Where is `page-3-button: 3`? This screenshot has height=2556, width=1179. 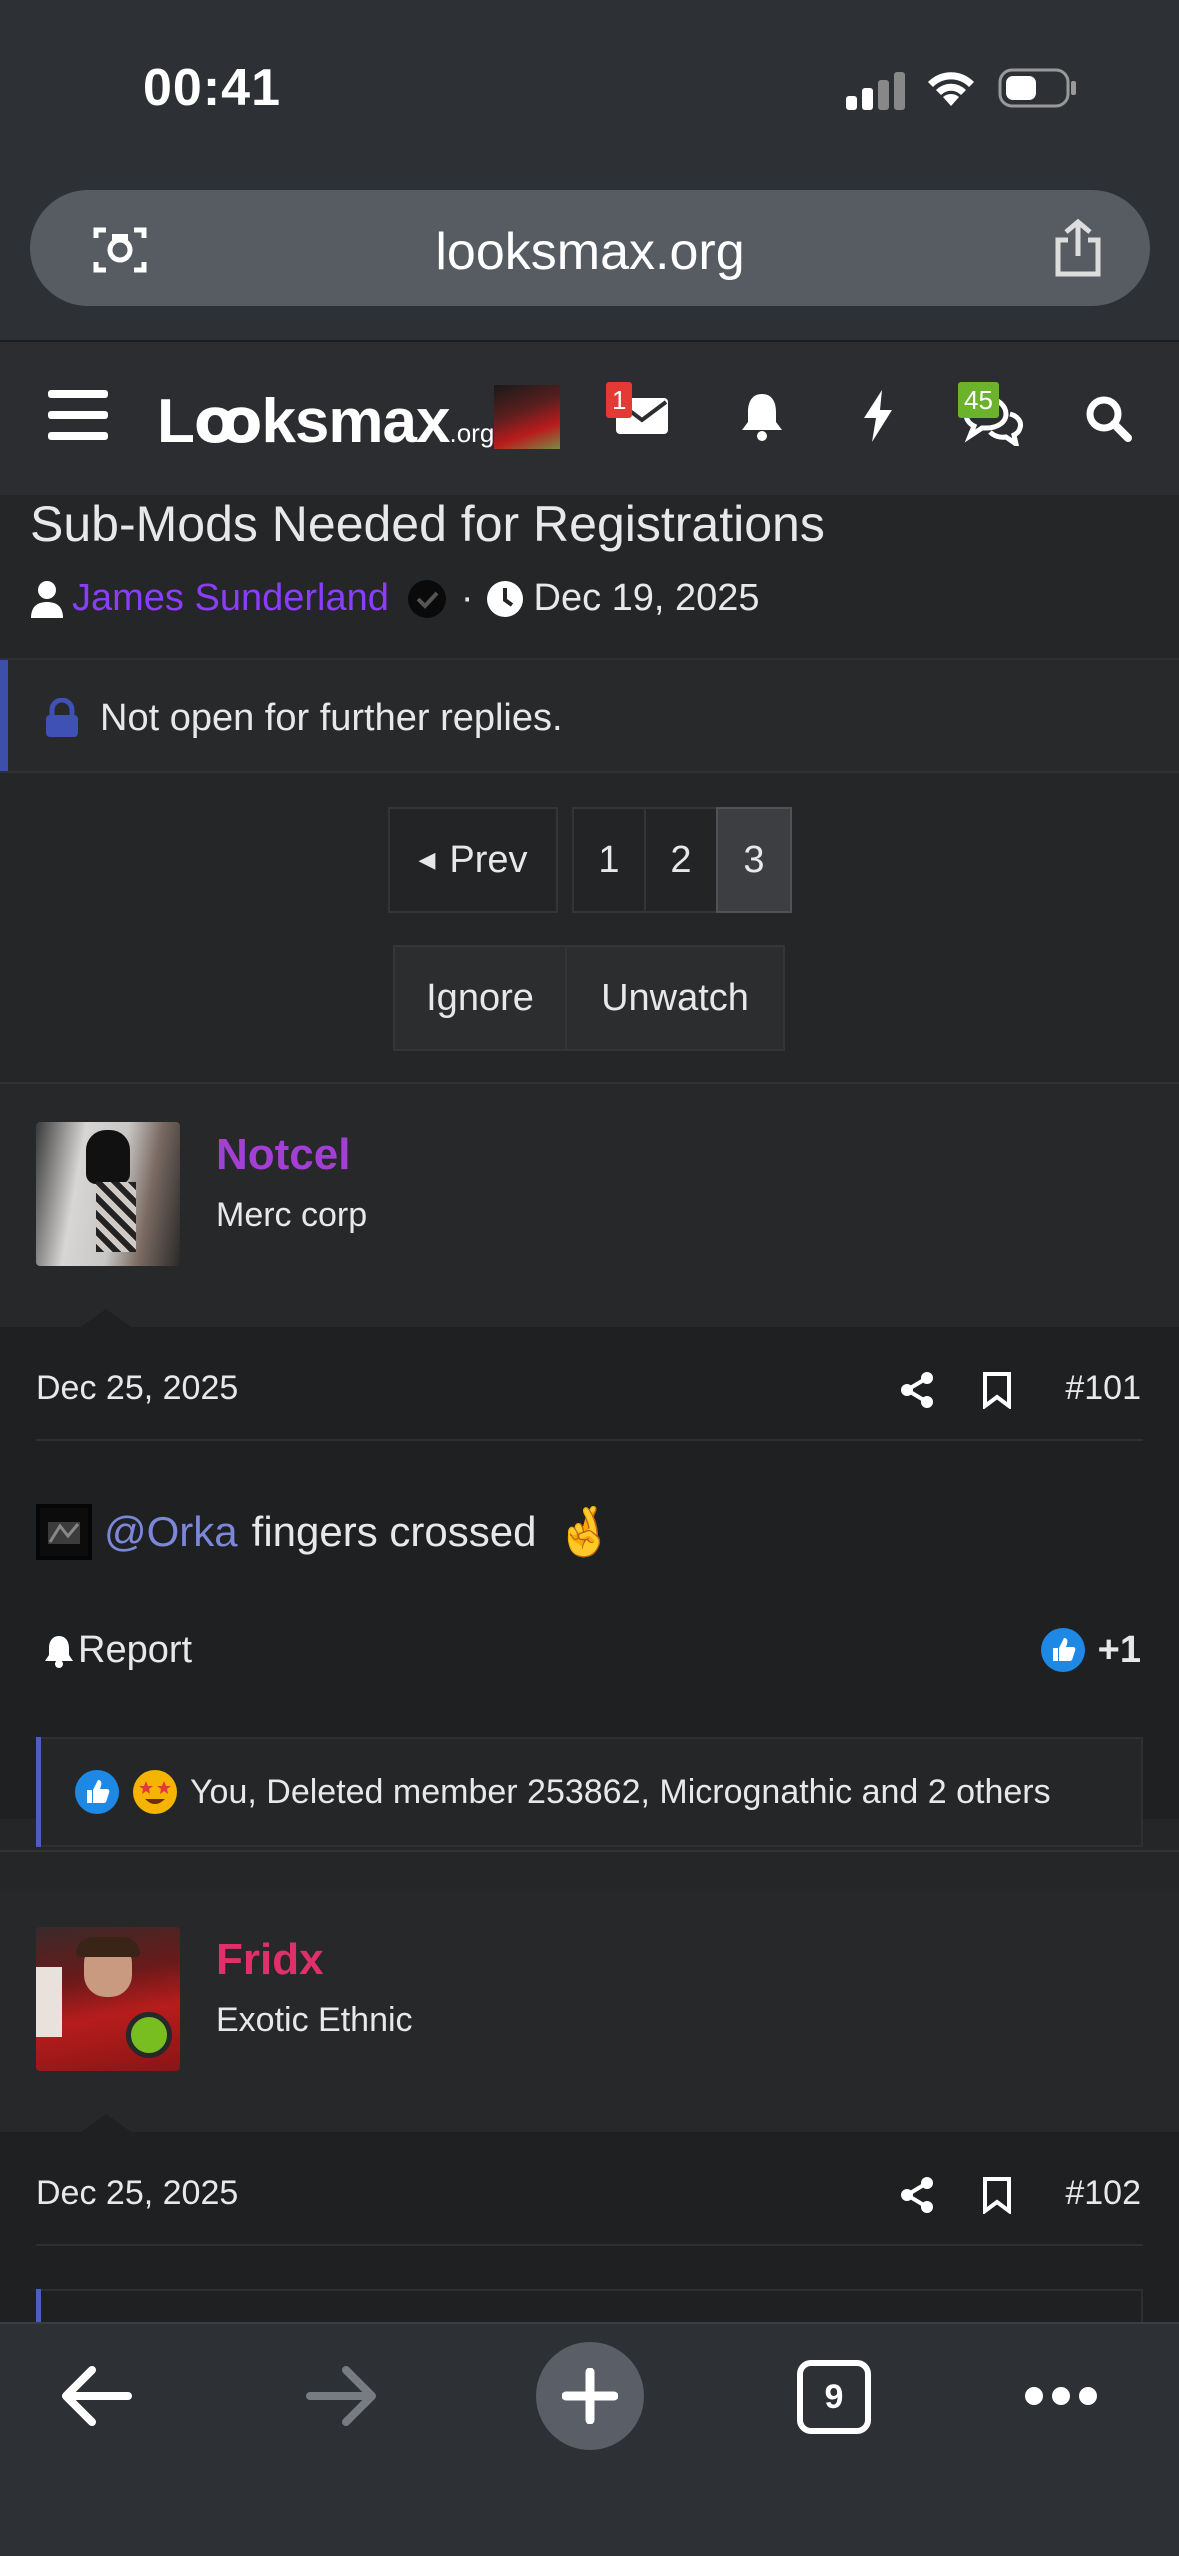 page-3-button: 3 is located at coordinates (754, 860).